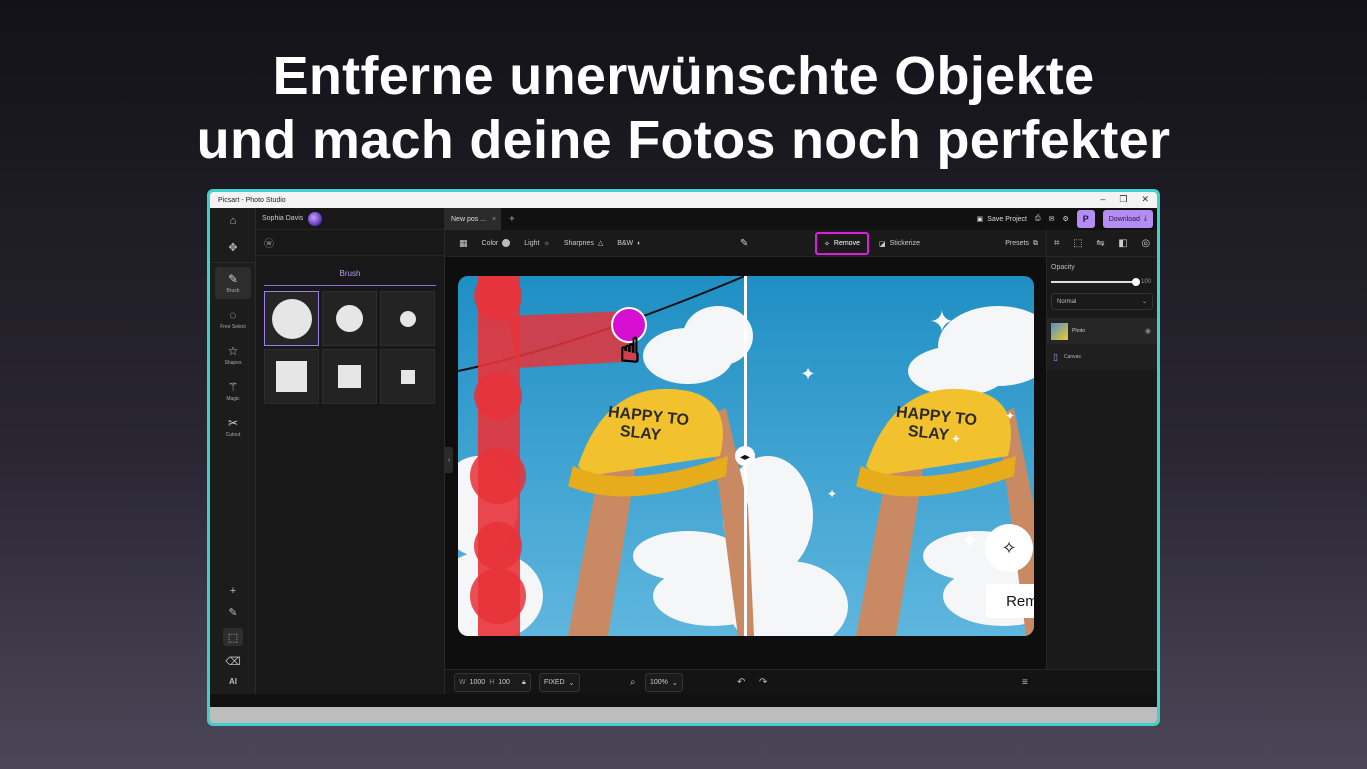  What do you see at coordinates (492, 682) in the screenshot?
I see `size-fields: W 1000 H 100 🔒︎` at bounding box center [492, 682].